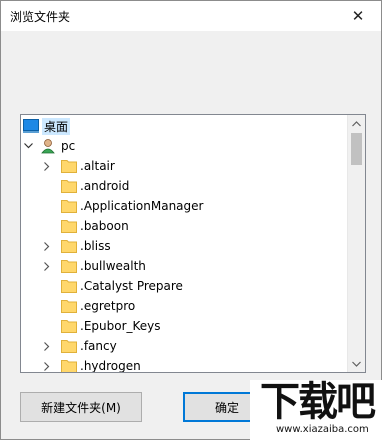  What do you see at coordinates (105, 186) in the screenshot?
I see `tree-item-label: .android` at bounding box center [105, 186].